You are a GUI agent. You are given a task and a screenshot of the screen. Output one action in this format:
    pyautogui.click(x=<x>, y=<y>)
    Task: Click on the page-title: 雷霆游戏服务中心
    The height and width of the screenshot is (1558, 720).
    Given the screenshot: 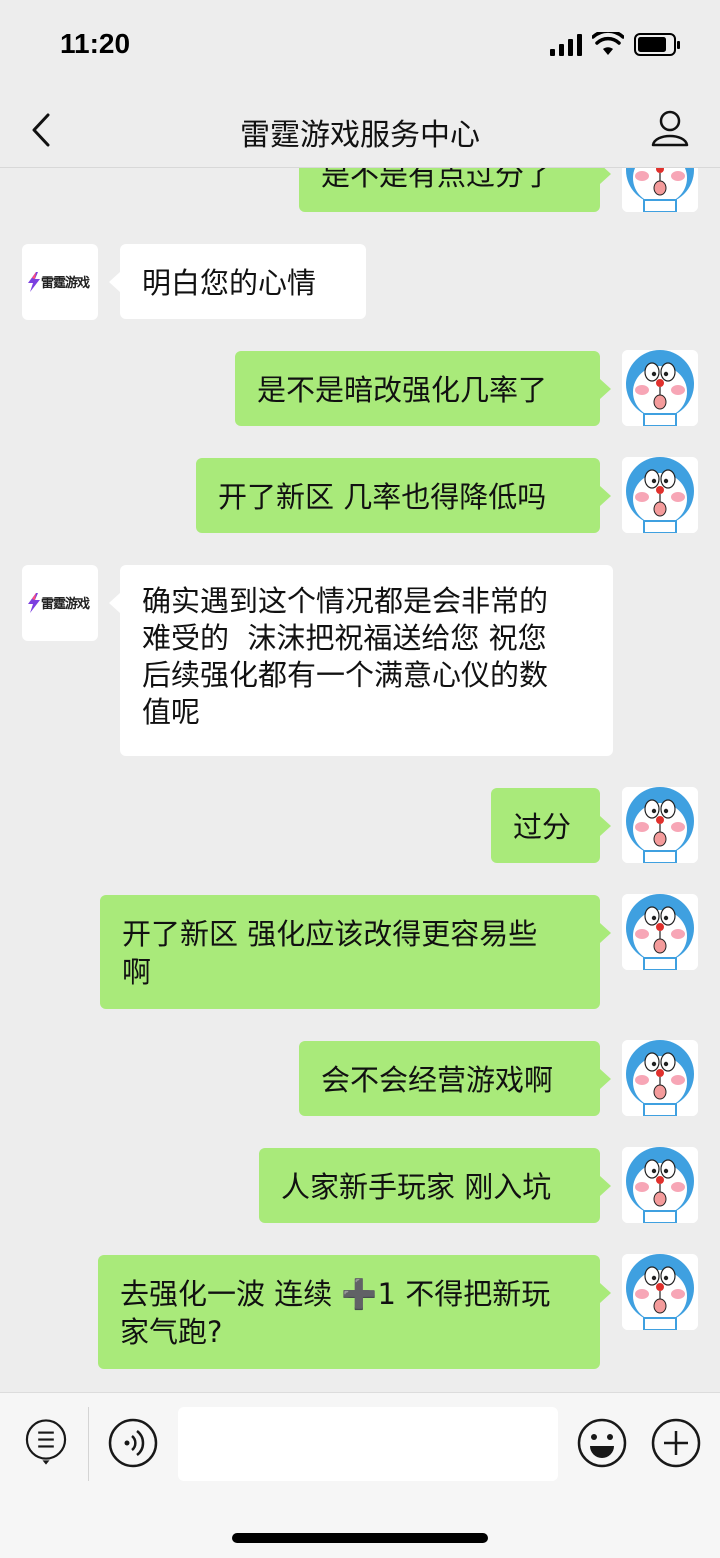 What is the action you would take?
    pyautogui.click(x=360, y=135)
    